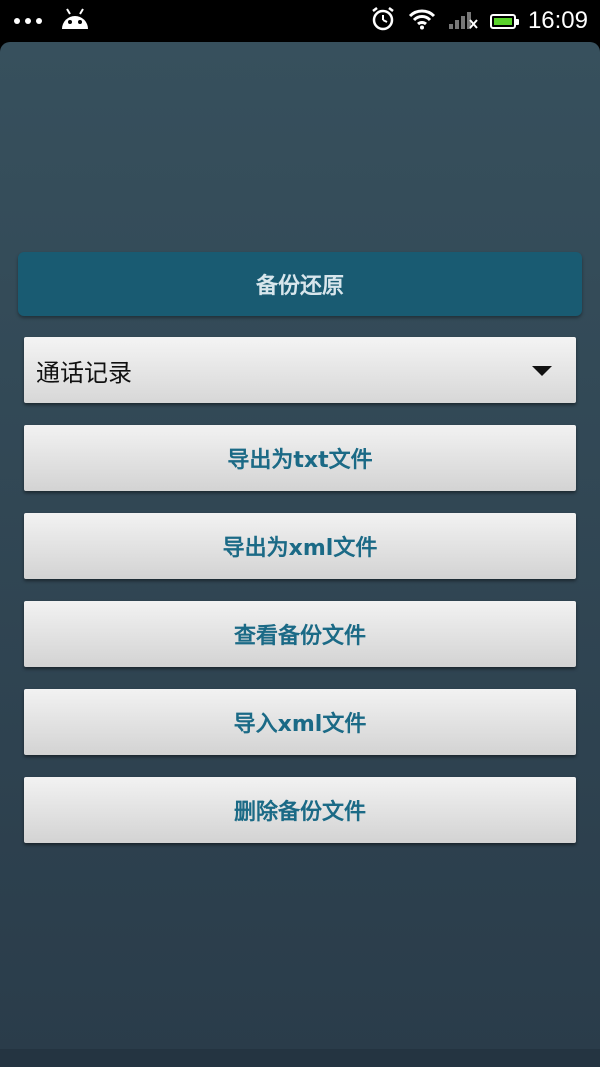 The width and height of the screenshot is (600, 1067). What do you see at coordinates (383, 21) in the screenshot?
I see `alarm-icon` at bounding box center [383, 21].